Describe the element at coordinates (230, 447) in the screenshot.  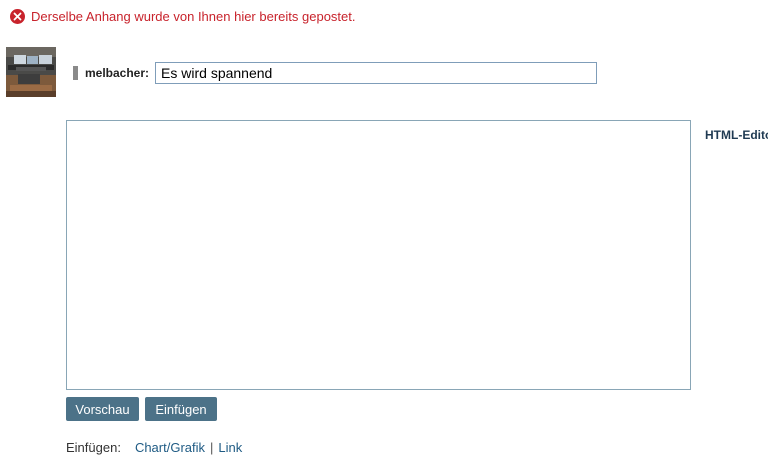
I see `link-link: Link` at that location.